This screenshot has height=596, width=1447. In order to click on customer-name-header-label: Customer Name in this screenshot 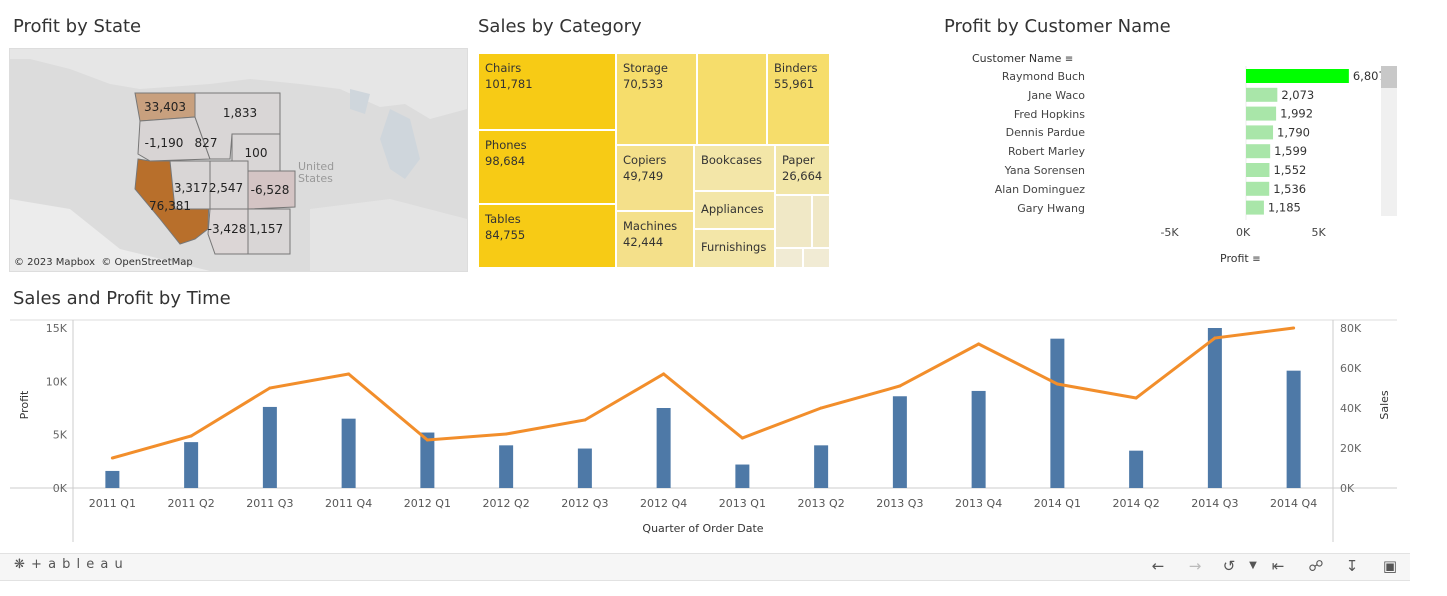, I will do `click(1017, 58)`.